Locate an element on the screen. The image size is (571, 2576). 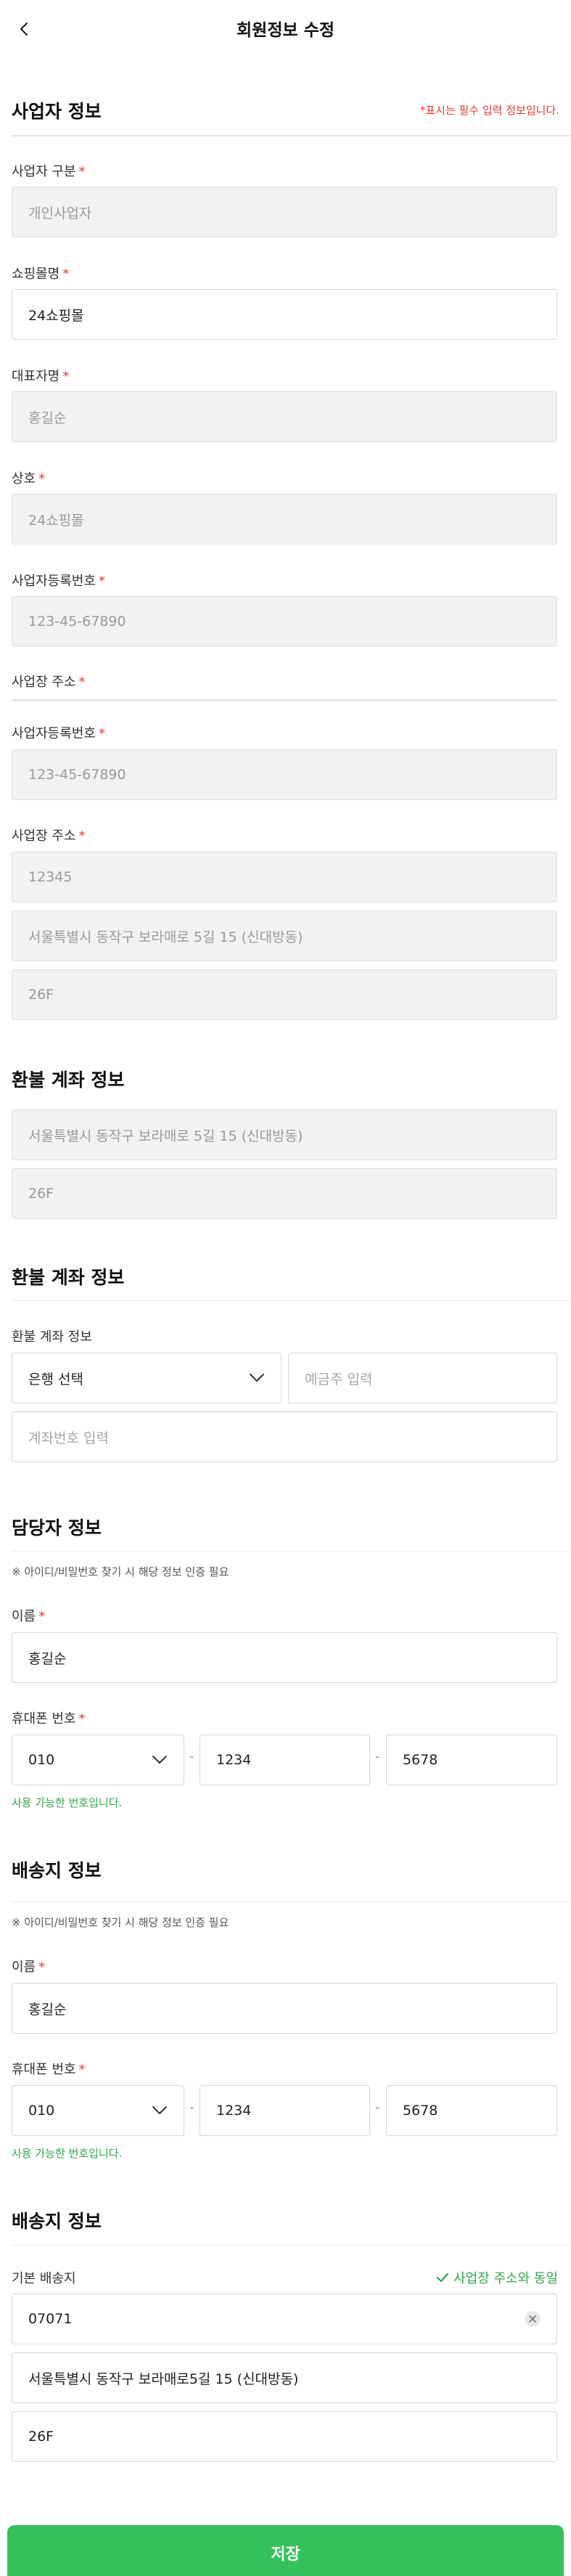
required-note: *표시는 필수 입력 정보입니다. is located at coordinates (489, 110).